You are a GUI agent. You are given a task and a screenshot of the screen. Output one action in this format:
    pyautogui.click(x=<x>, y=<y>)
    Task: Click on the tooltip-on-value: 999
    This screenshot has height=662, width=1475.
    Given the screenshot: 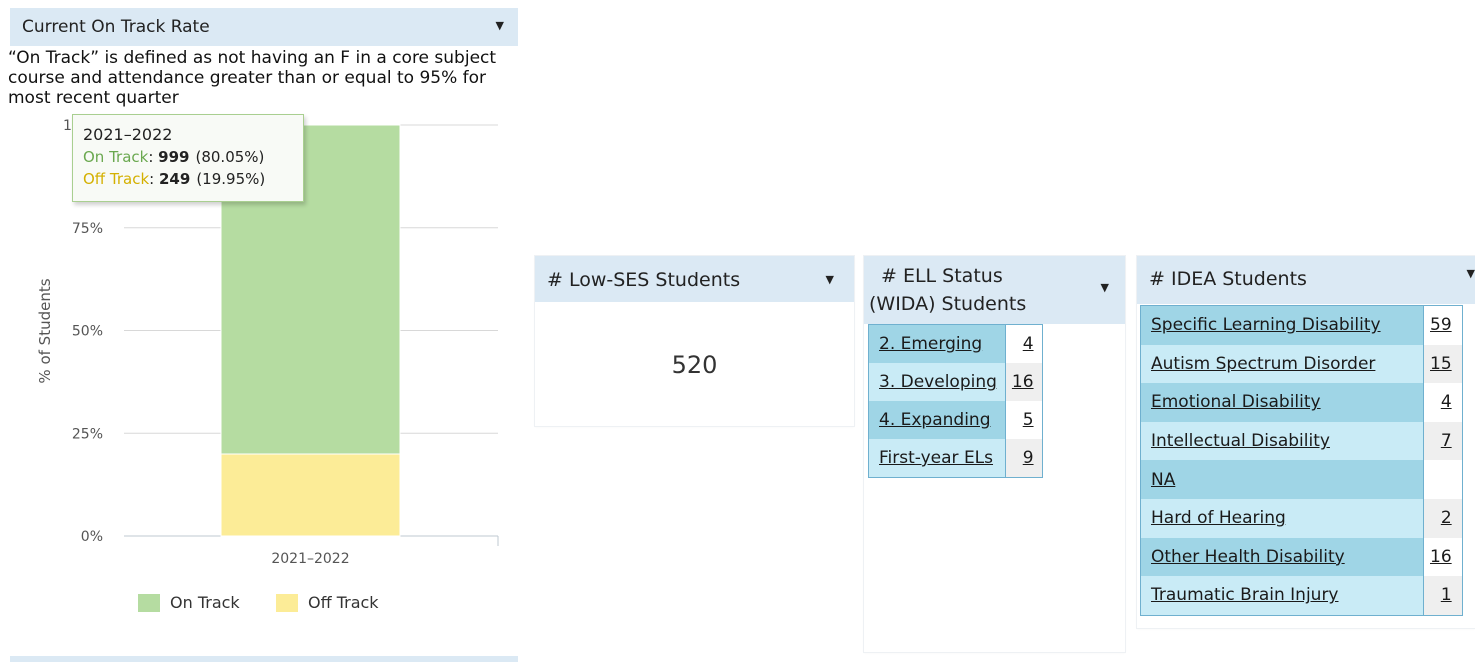 What is the action you would take?
    pyautogui.click(x=174, y=157)
    